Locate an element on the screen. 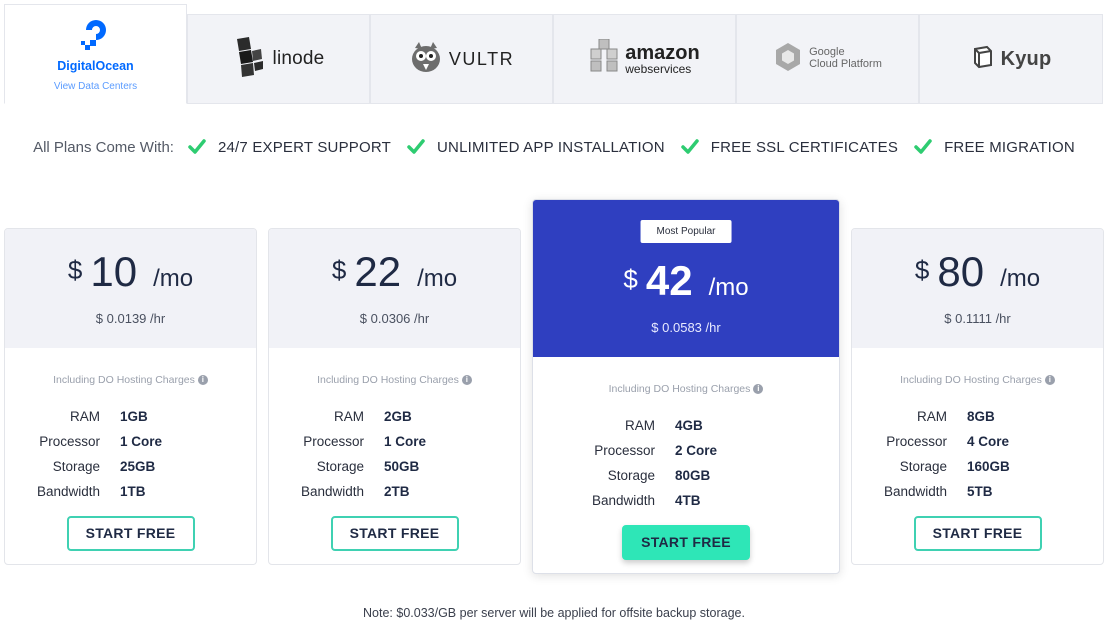 This screenshot has height=624, width=1108. feature-label: FREE SSL CERTIFICATES is located at coordinates (804, 147).